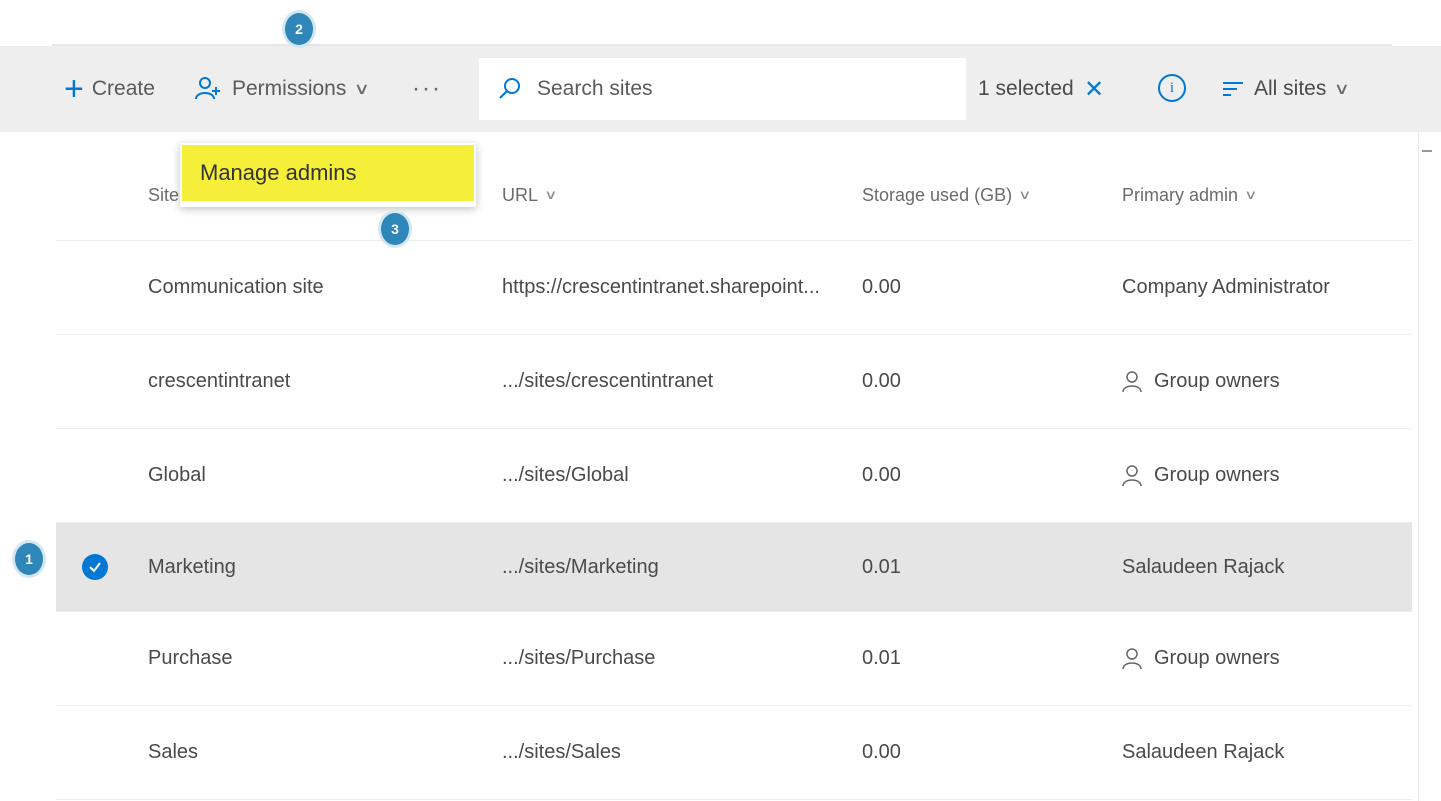  Describe the element at coordinates (520, 194) in the screenshot. I see `column-header-label: URL` at that location.